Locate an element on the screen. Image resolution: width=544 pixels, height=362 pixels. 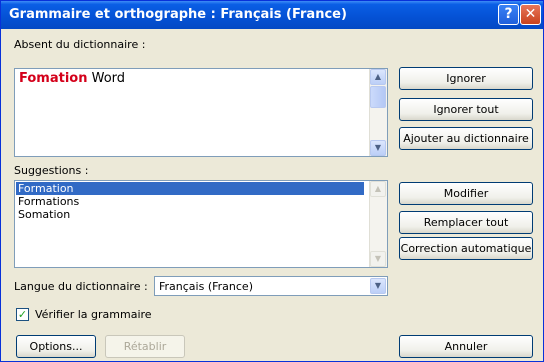
checkmark-icon: ✓ is located at coordinates (22, 314).